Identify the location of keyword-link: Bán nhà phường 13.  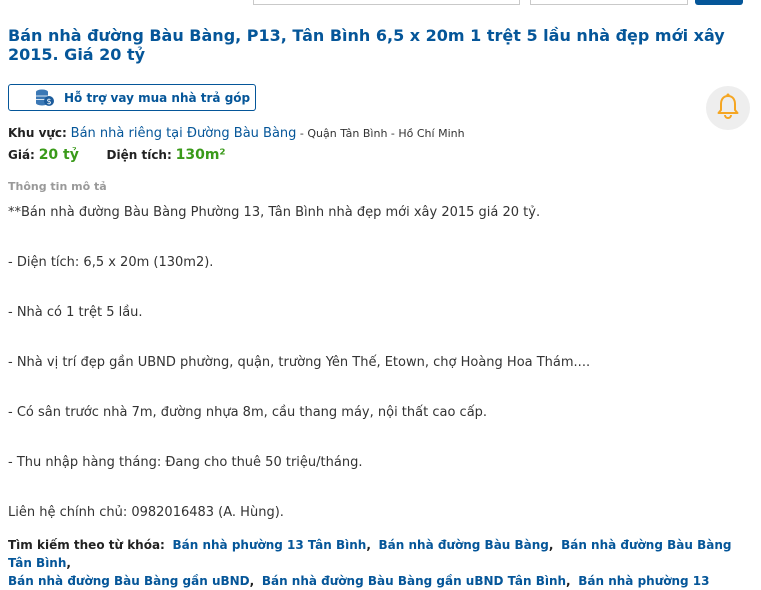
(643, 581).